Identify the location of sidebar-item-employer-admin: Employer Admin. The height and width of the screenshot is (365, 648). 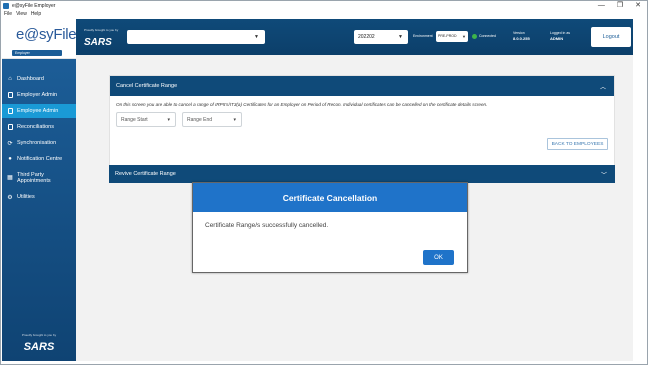
(39, 95).